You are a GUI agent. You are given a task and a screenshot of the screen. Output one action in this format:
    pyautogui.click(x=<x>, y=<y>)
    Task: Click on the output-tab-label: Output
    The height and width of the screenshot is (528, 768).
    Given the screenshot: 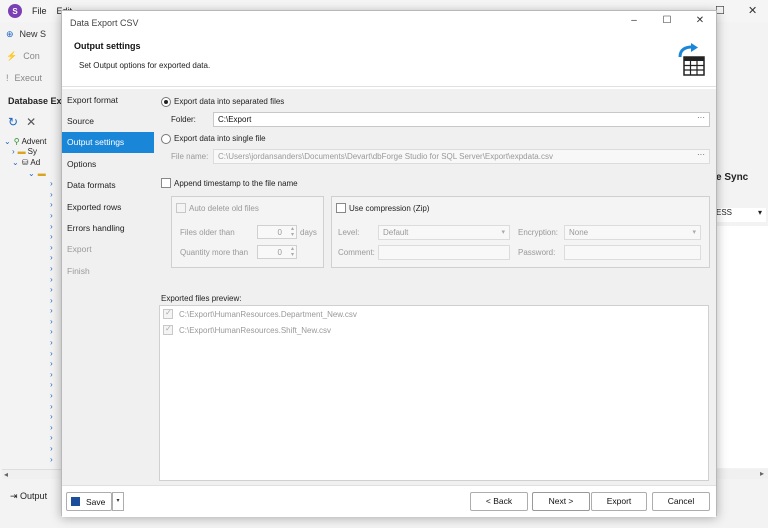 What is the action you would take?
    pyautogui.click(x=34, y=496)
    